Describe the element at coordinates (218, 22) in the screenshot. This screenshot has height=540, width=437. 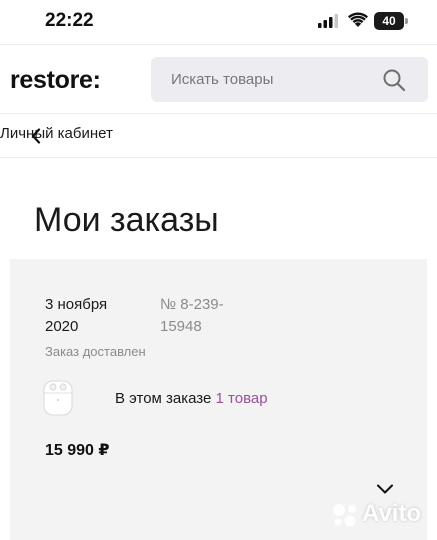
I see `status-bar: 22:22 40` at that location.